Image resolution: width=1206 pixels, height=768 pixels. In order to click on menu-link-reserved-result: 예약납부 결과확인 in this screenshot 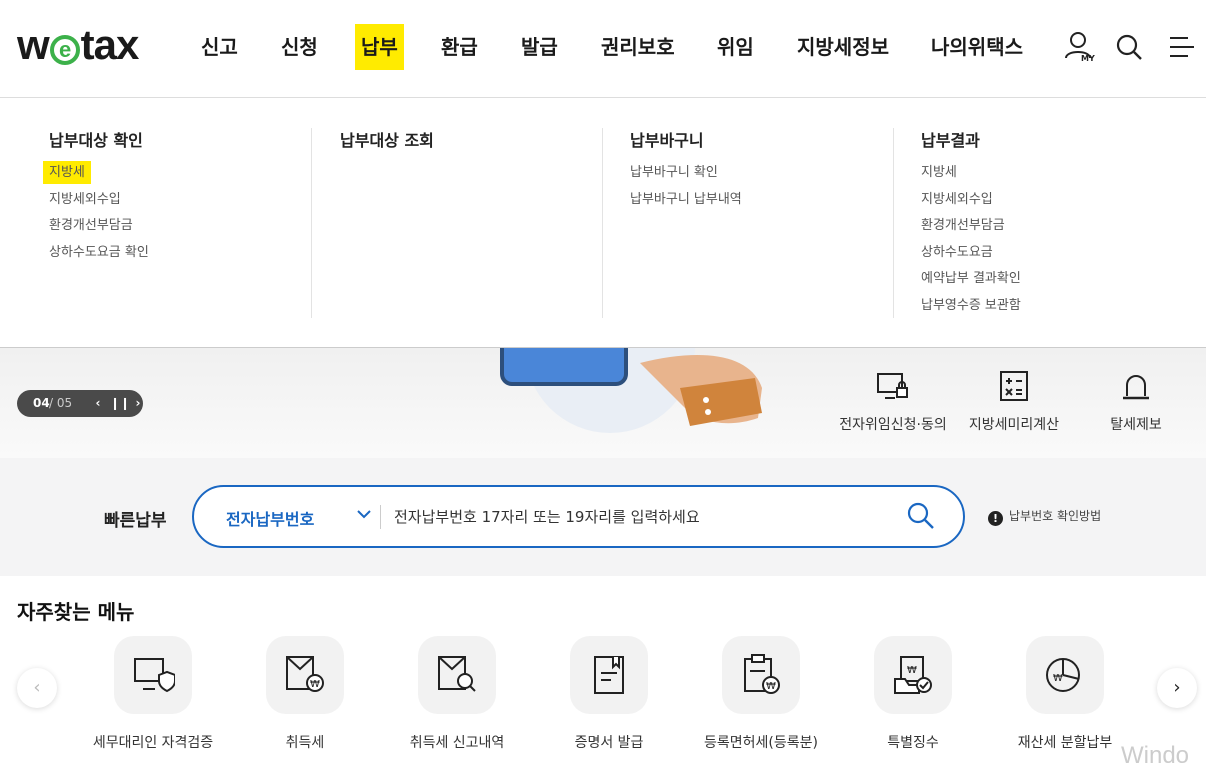, I will do `click(1051, 279)`.